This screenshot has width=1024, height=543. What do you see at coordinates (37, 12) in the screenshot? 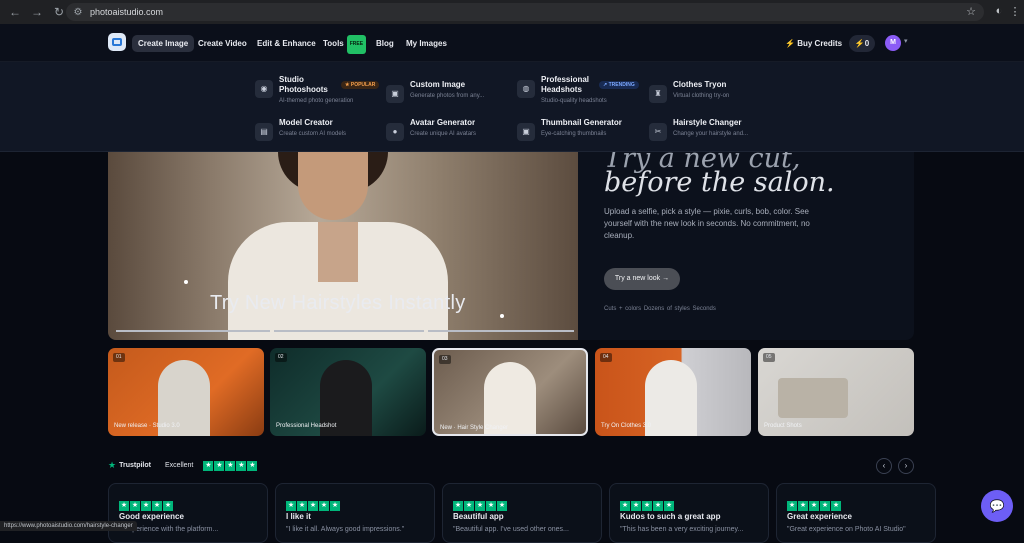
I see `forward-icon: →` at bounding box center [37, 12].